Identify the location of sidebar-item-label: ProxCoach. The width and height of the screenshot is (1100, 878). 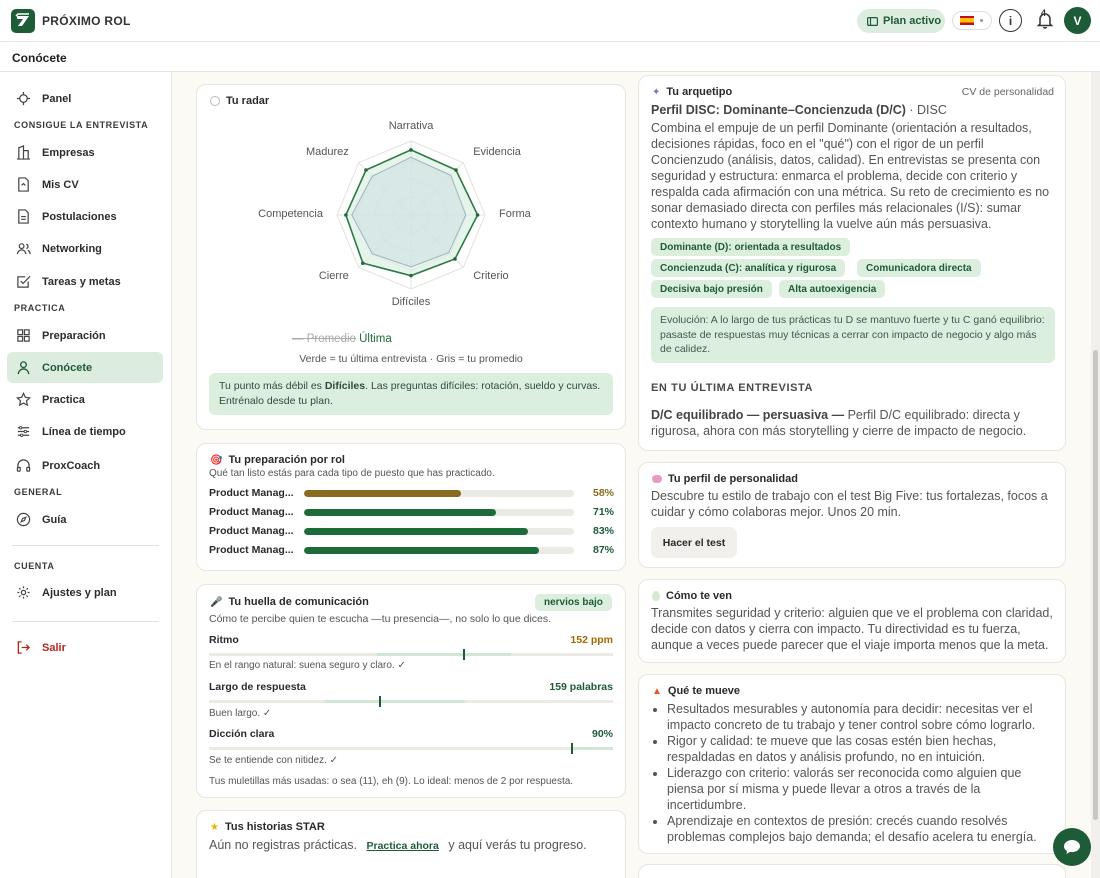
(71, 465).